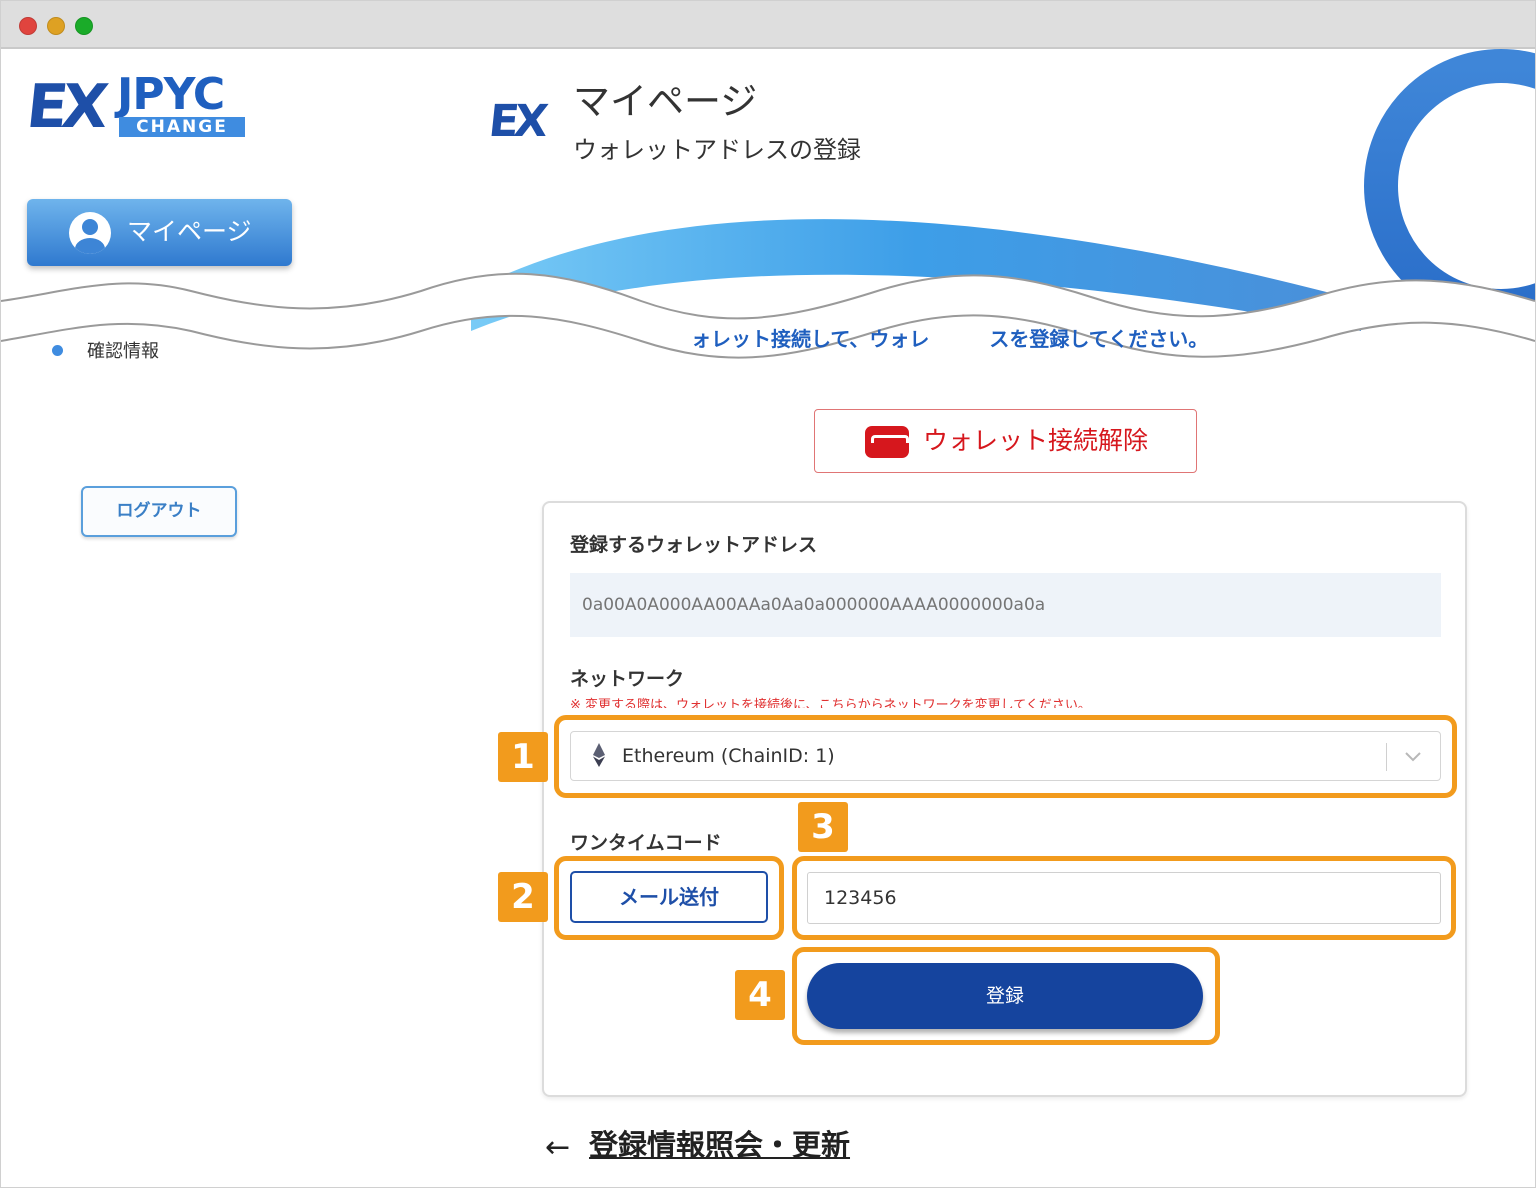 This screenshot has height=1188, width=1536. Describe the element at coordinates (887, 442) in the screenshot. I see `wallet-icon` at that location.